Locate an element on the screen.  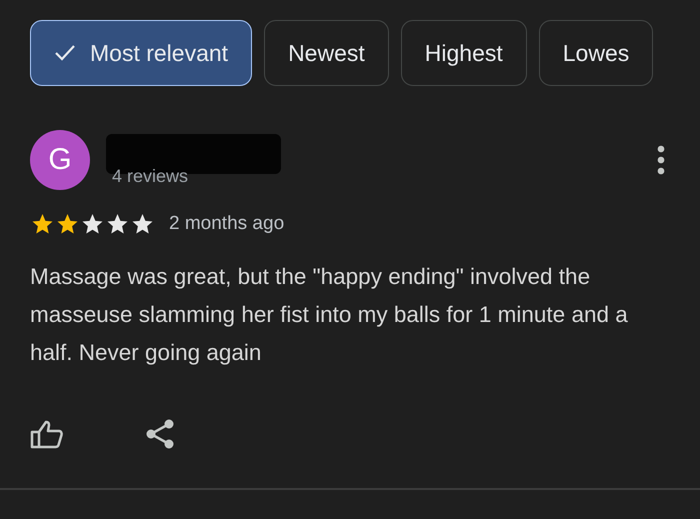
share-icon is located at coordinates (160, 434).